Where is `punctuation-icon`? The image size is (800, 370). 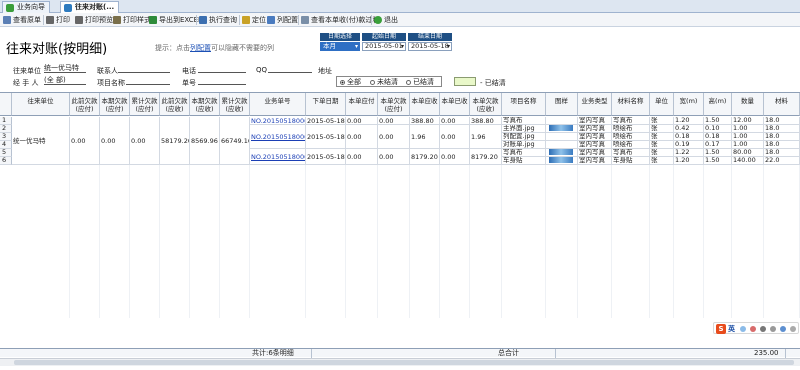
punctuation-icon is located at coordinates (753, 329).